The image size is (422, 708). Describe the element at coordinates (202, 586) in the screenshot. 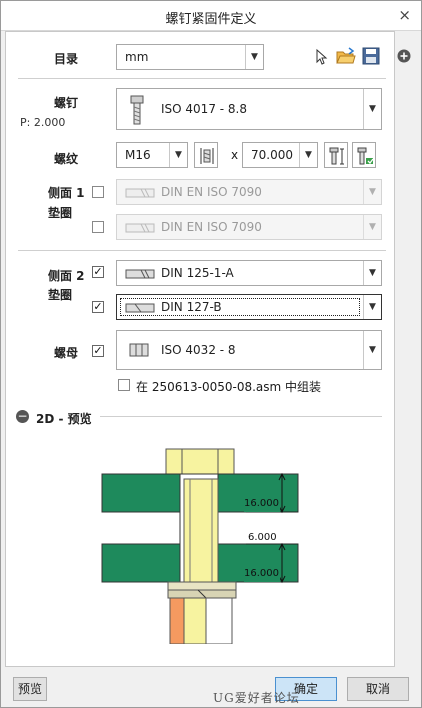

I see `flat-washer` at that location.